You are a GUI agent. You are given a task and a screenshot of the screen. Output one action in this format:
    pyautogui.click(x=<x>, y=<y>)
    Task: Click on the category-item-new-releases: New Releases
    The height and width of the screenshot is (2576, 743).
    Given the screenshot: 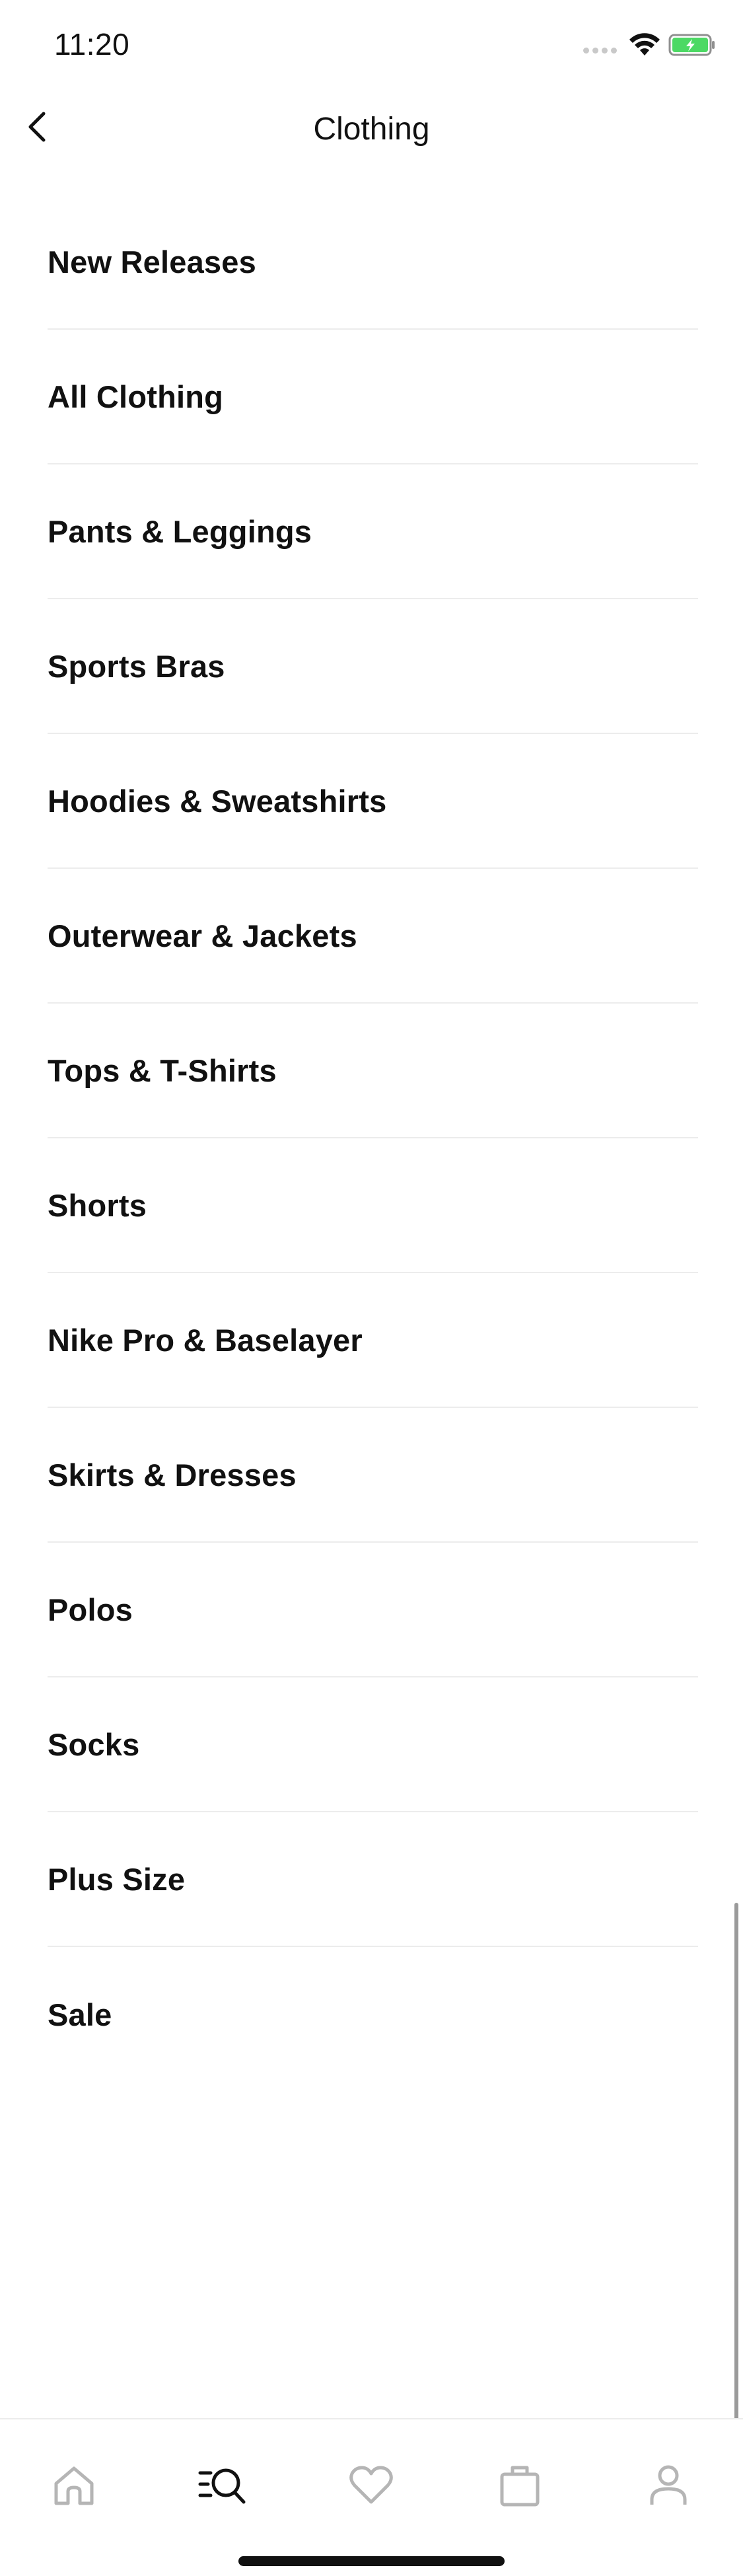 What is the action you would take?
    pyautogui.click(x=373, y=262)
    